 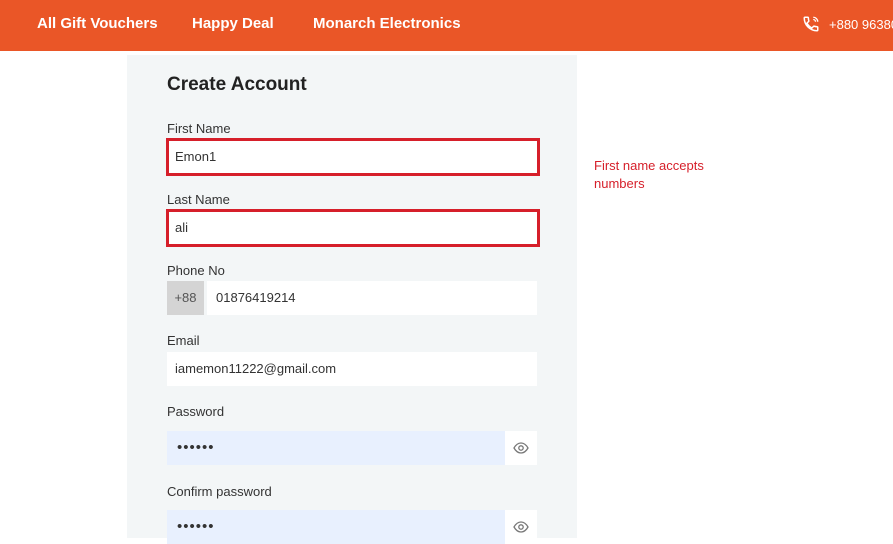 What do you see at coordinates (353, 228) in the screenshot?
I see `last-name-field: ali` at bounding box center [353, 228].